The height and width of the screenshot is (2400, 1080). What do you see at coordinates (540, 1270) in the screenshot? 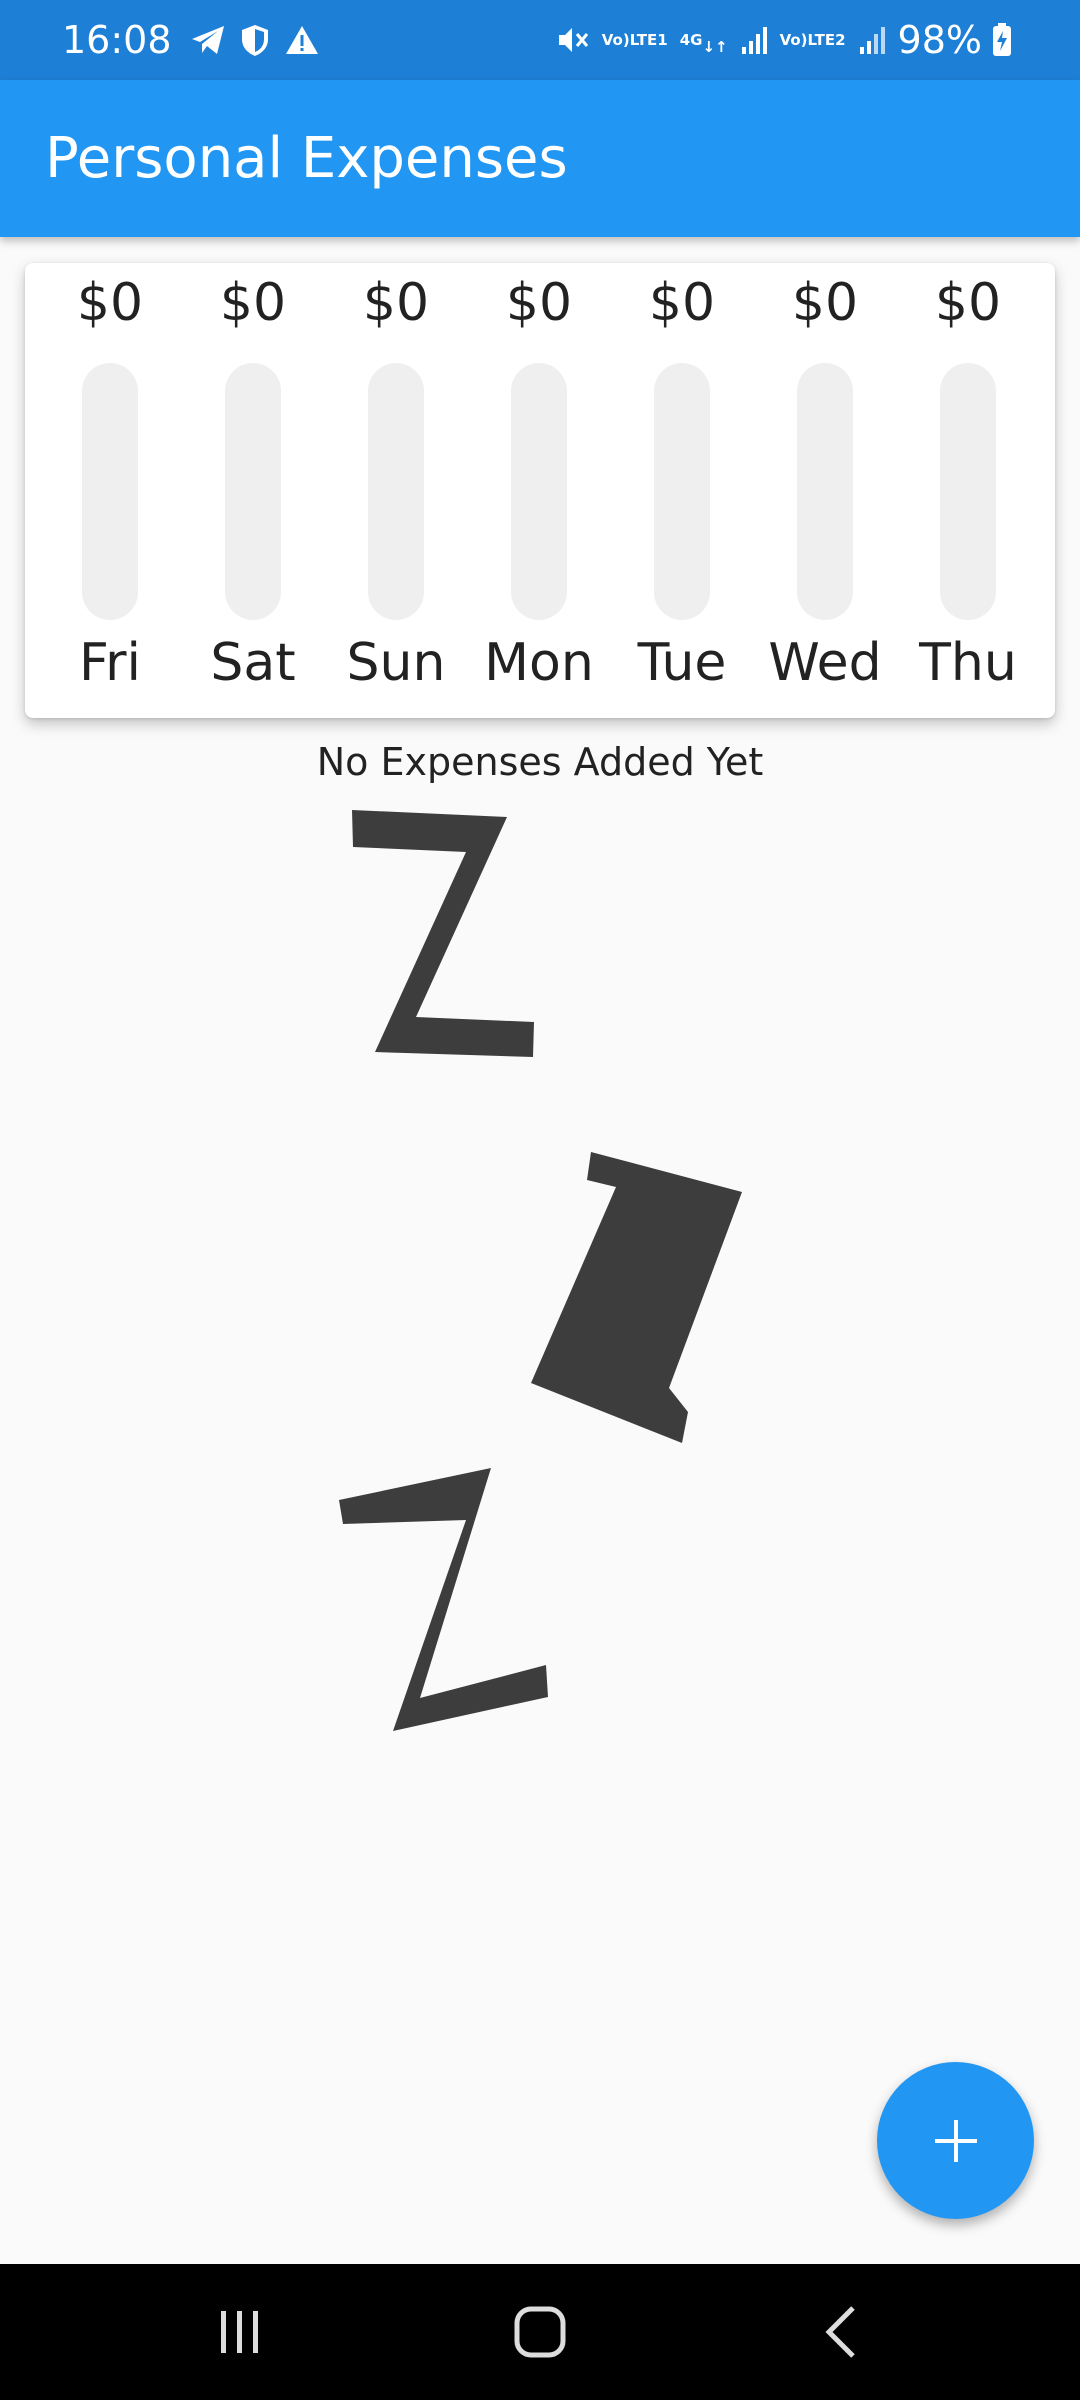
I see `sleeping-zzz-icon` at bounding box center [540, 1270].